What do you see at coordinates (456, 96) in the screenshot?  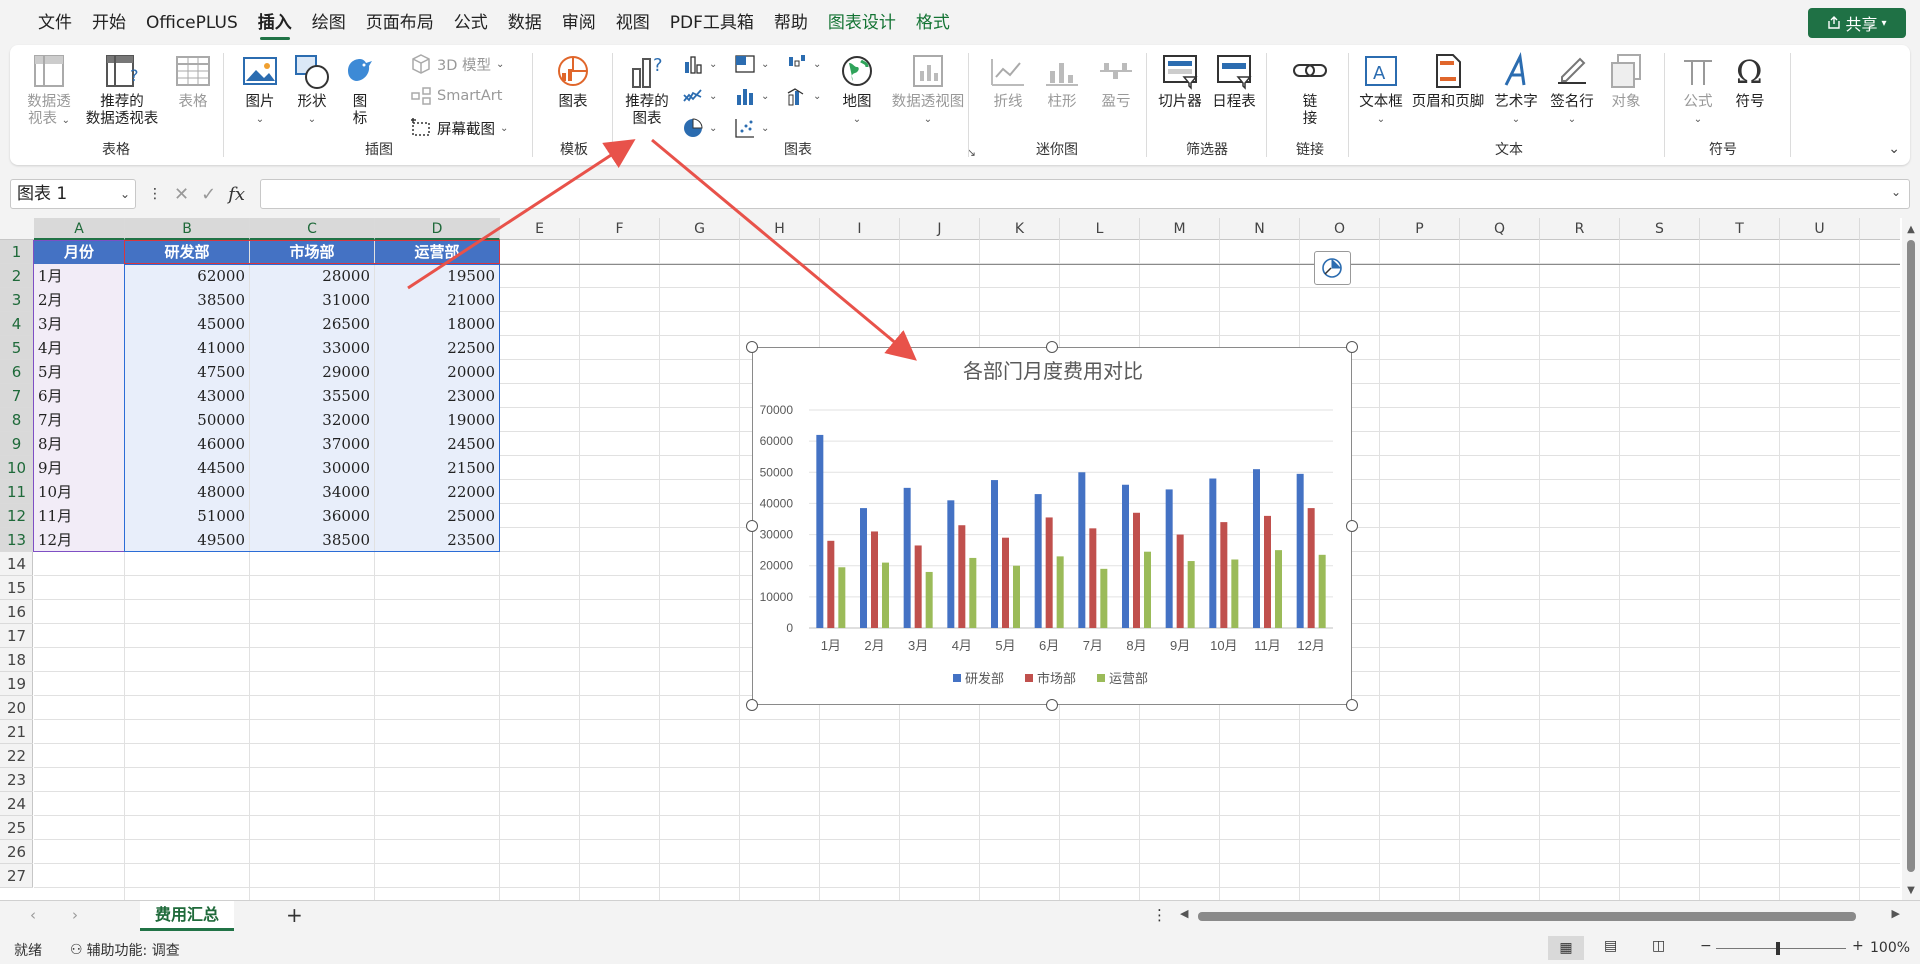 I see `smartart-button: SmartArt` at bounding box center [456, 96].